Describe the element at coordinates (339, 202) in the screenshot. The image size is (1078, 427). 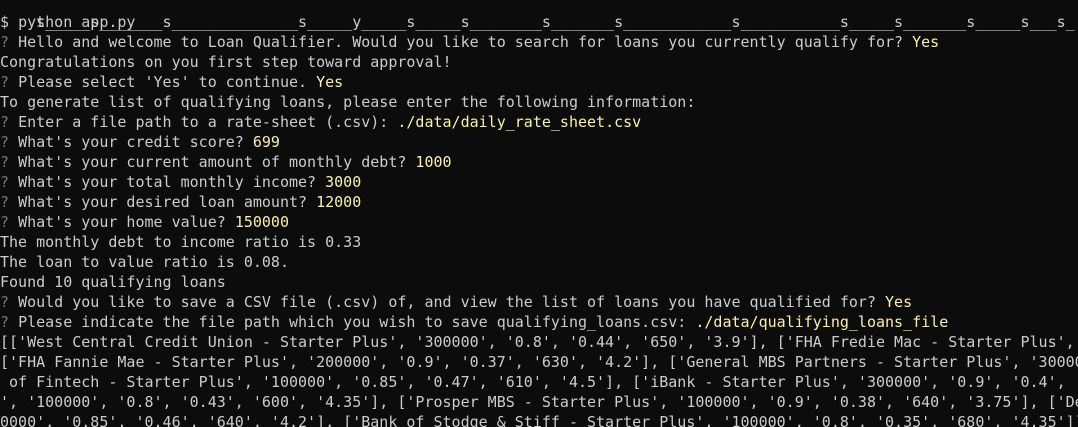
I see `answer-text: 12000` at that location.